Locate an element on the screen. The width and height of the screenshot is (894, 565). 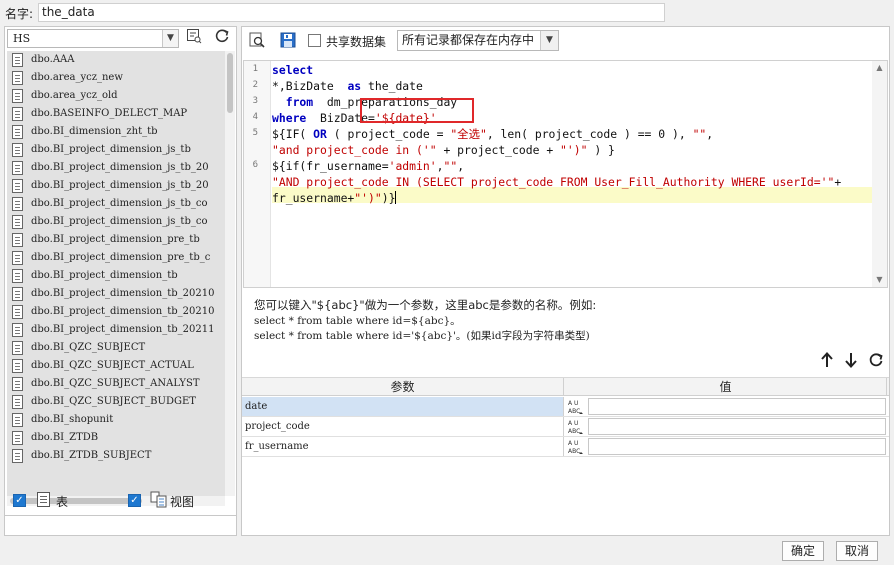
refresh-icon is located at coordinates (222, 38).